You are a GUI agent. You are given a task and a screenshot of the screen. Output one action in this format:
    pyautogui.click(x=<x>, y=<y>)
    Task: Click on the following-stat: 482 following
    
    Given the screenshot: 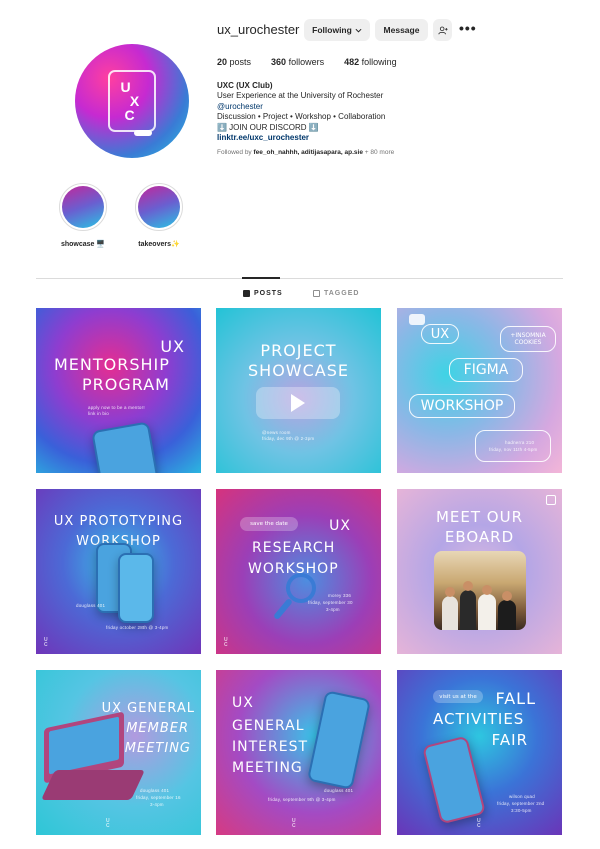 What is the action you would take?
    pyautogui.click(x=370, y=62)
    